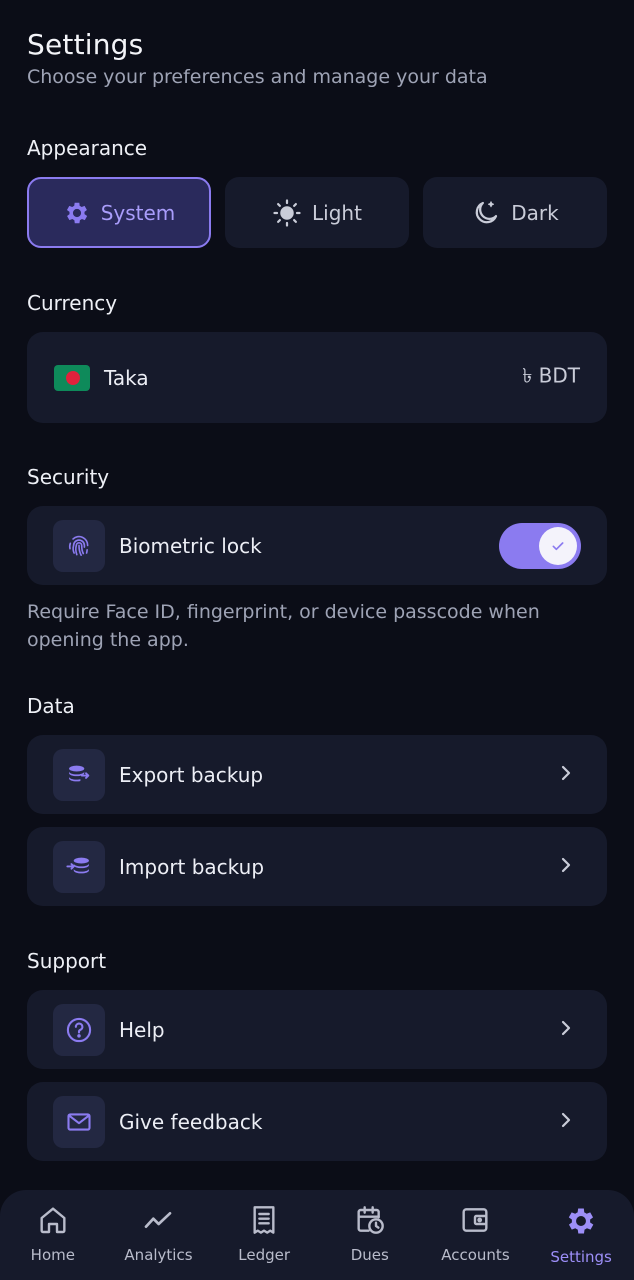 The image size is (634, 1280). I want to click on nav-analytics: Analytics, so click(158, 1234).